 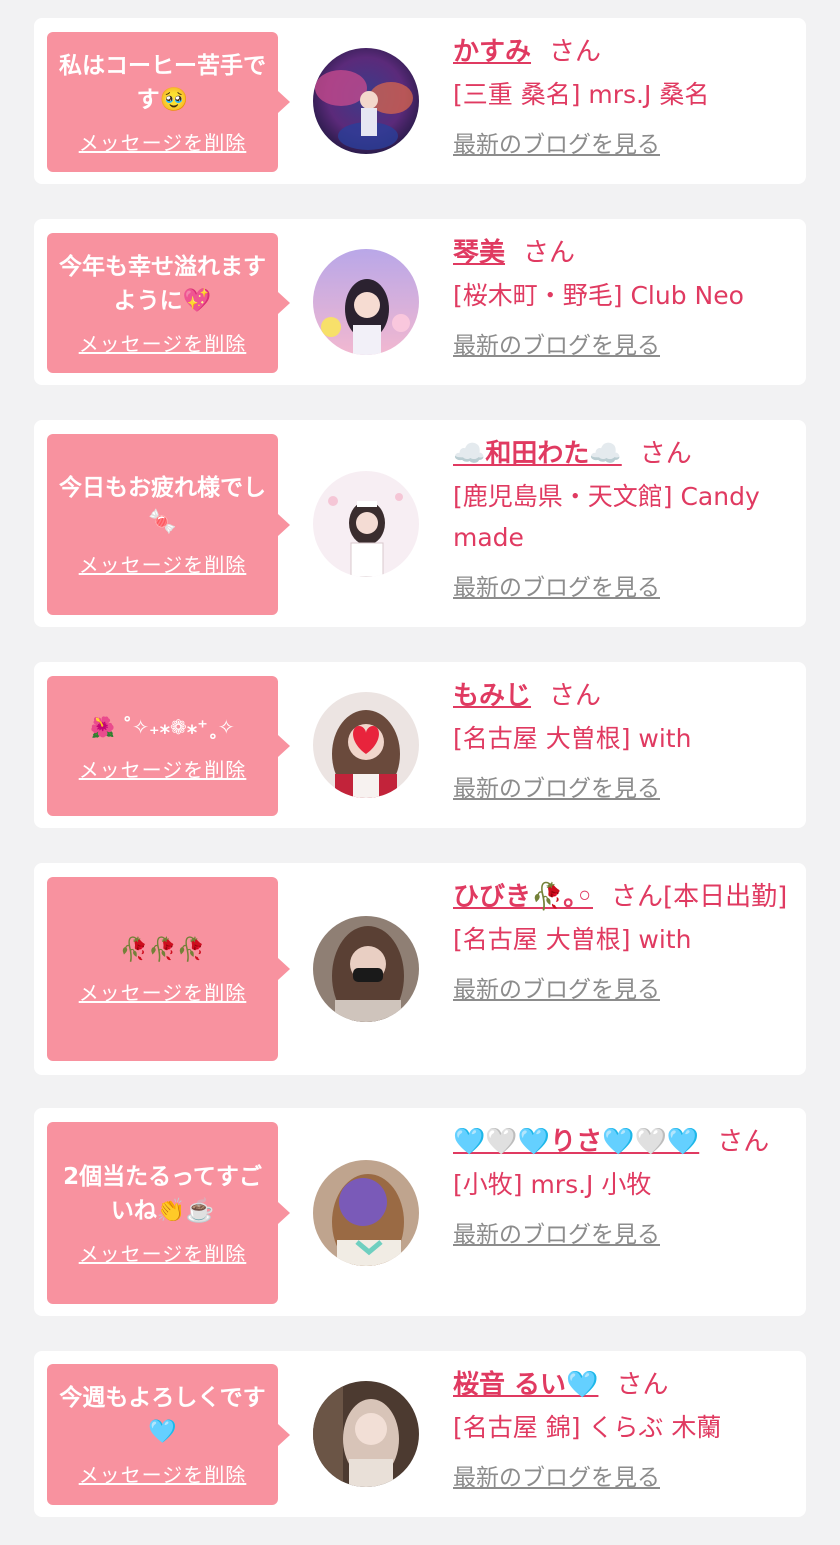 What do you see at coordinates (168, 969) in the screenshot?
I see `message-bubble: 🥀🥀🥀 メッセージを削除` at bounding box center [168, 969].